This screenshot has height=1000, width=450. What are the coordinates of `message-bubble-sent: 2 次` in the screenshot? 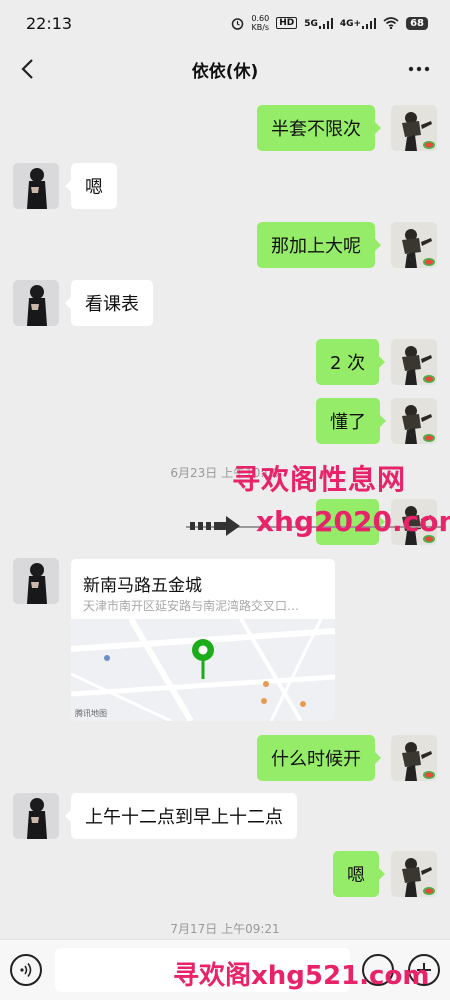 It's located at (351, 362).